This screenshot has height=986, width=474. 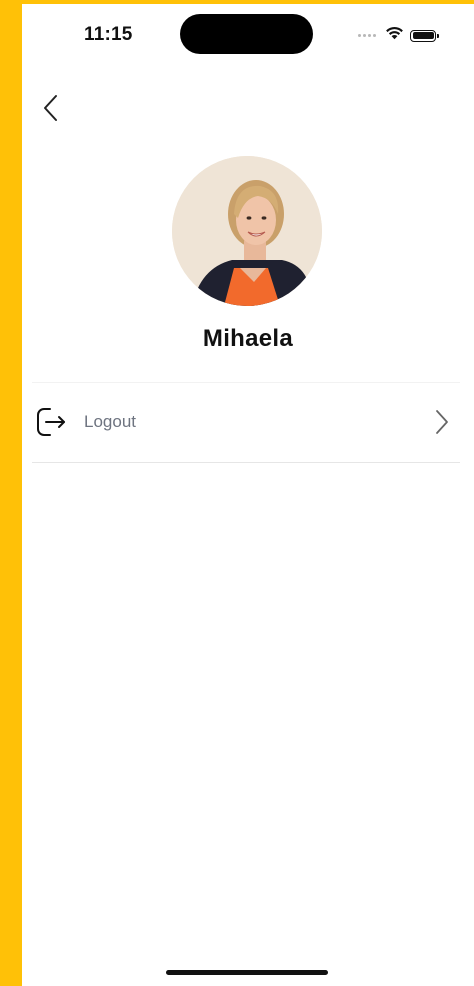 I want to click on wifi-icon, so click(x=394, y=35).